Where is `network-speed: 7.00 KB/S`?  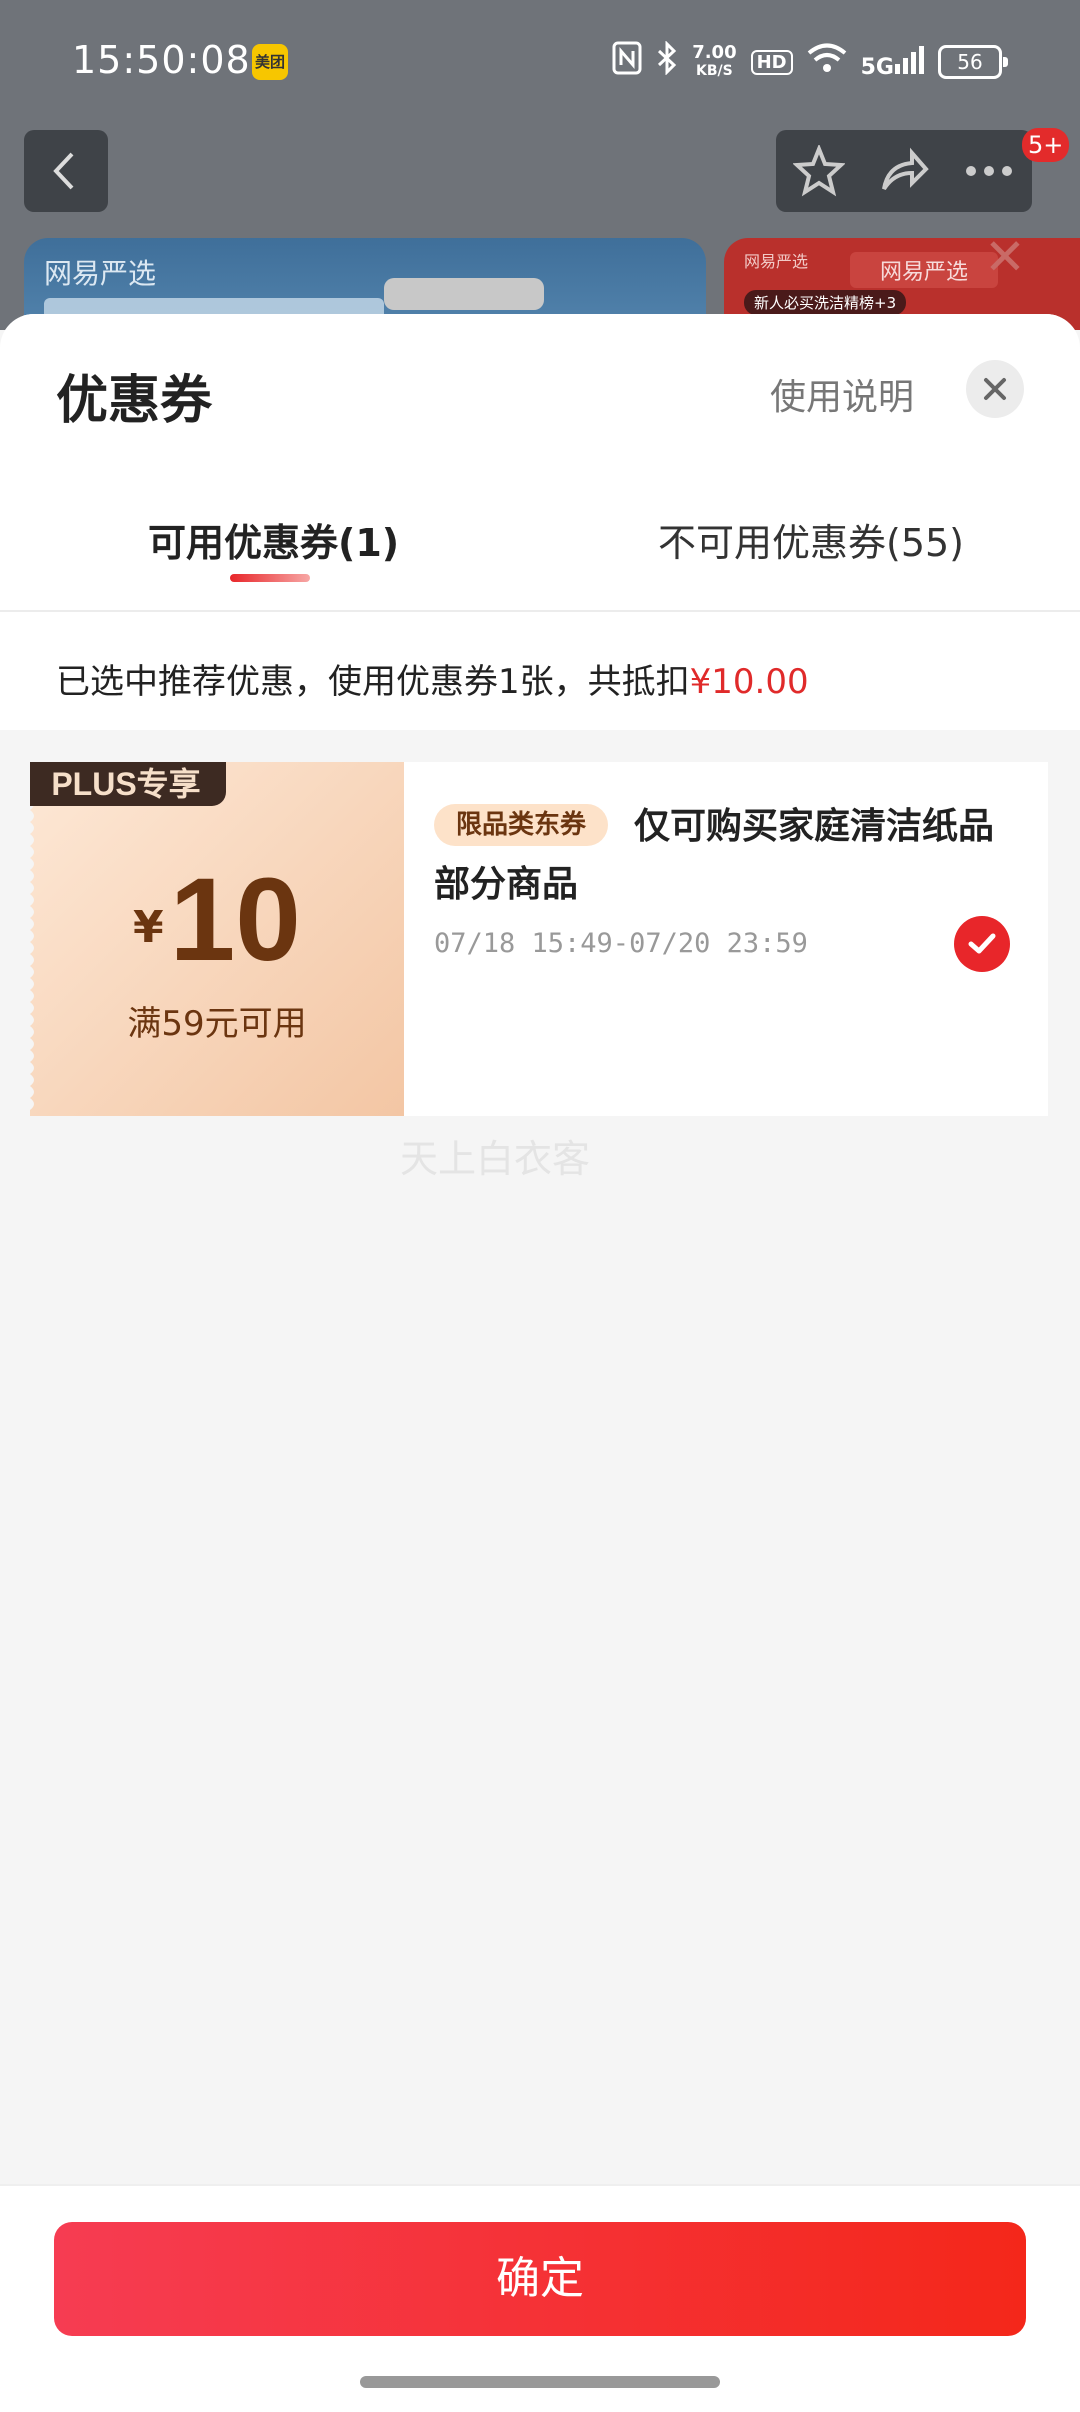
network-speed: 7.00 KB/S is located at coordinates (714, 62).